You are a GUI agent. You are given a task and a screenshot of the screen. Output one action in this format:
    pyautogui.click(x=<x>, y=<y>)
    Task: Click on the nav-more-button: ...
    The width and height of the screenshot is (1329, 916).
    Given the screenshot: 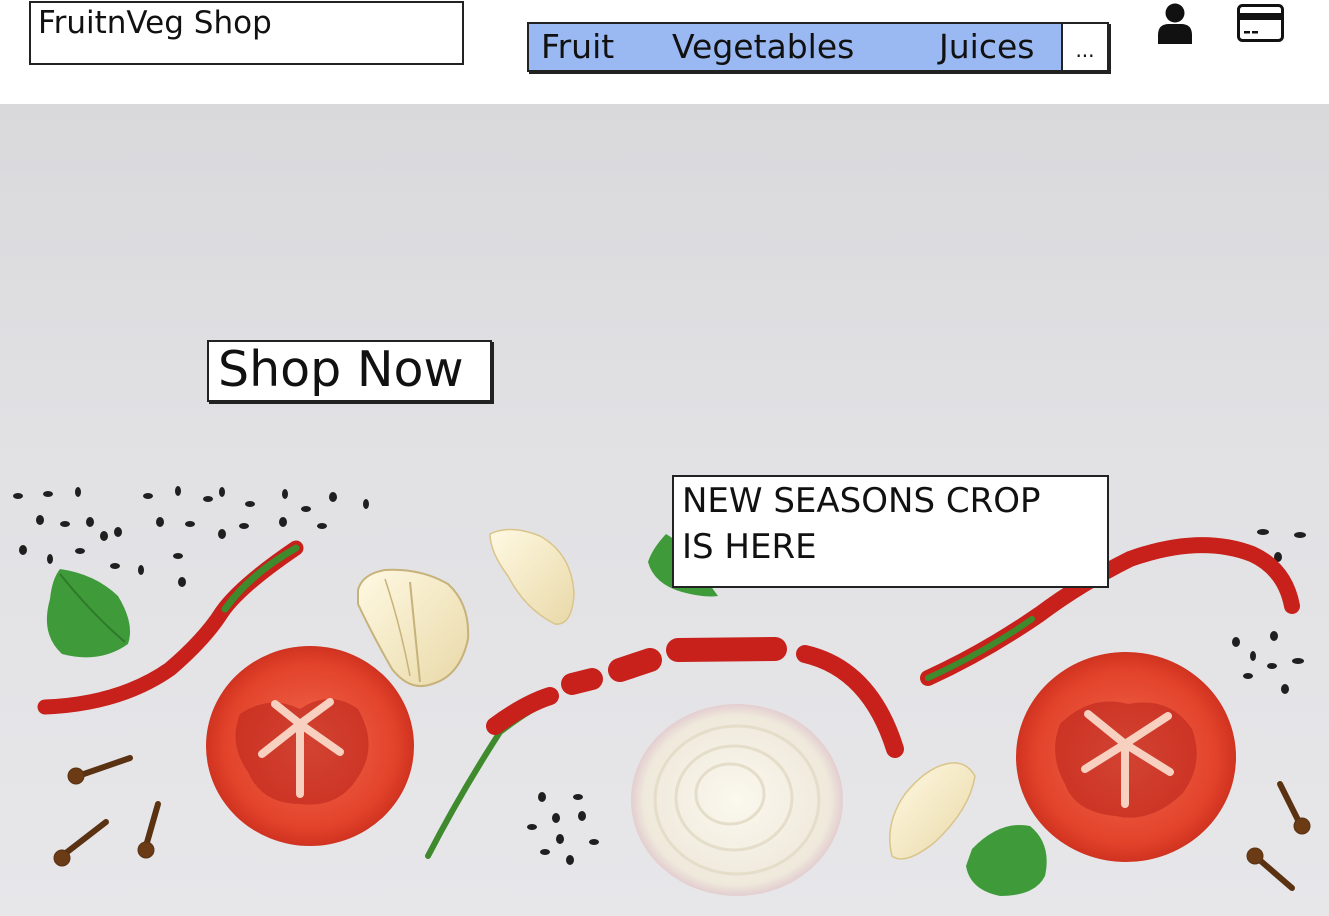 What is the action you would take?
    pyautogui.click(x=1084, y=47)
    